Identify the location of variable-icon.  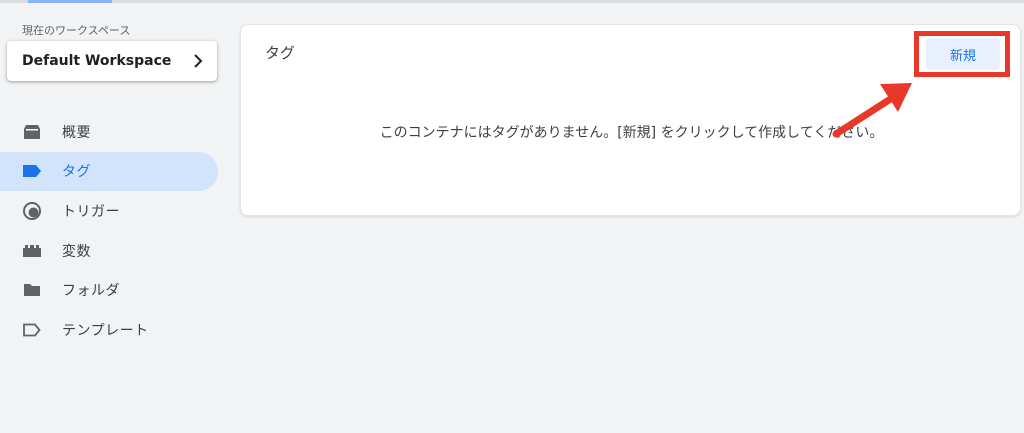
(32, 251).